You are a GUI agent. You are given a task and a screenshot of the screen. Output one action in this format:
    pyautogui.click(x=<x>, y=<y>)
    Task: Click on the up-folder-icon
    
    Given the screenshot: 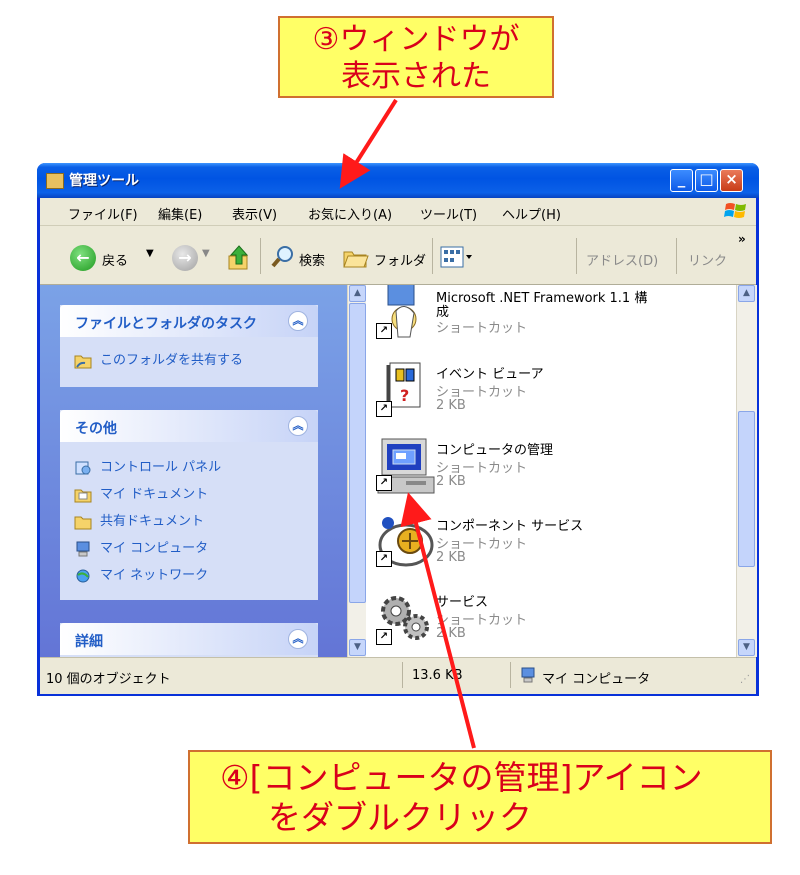 What is the action you would take?
    pyautogui.click(x=239, y=258)
    